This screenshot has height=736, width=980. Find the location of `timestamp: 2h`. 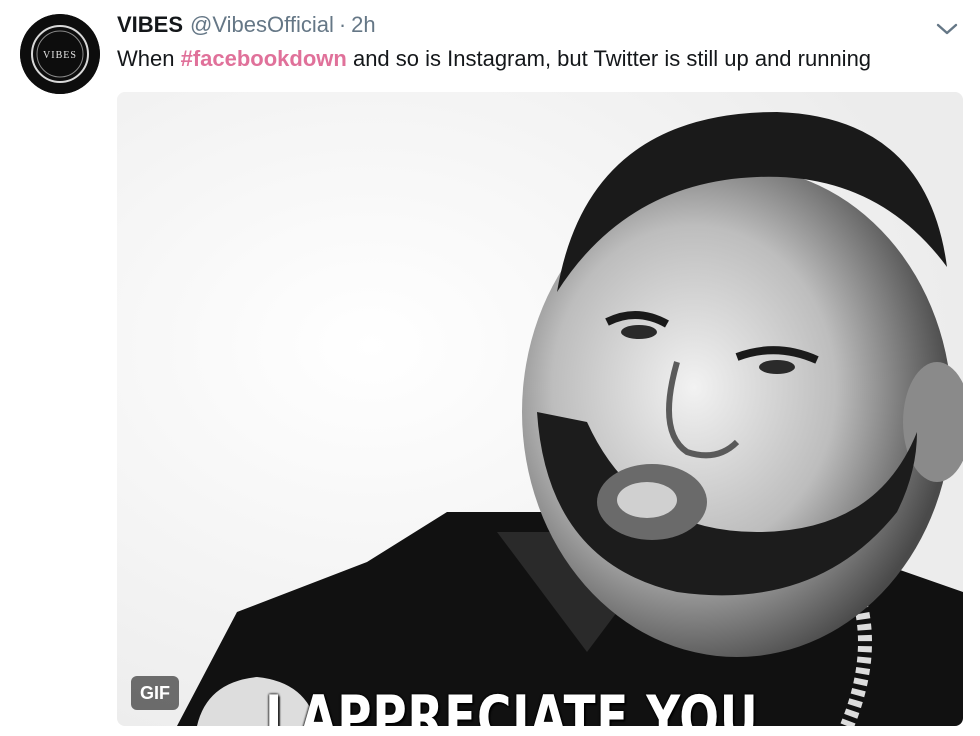

timestamp: 2h is located at coordinates (363, 25).